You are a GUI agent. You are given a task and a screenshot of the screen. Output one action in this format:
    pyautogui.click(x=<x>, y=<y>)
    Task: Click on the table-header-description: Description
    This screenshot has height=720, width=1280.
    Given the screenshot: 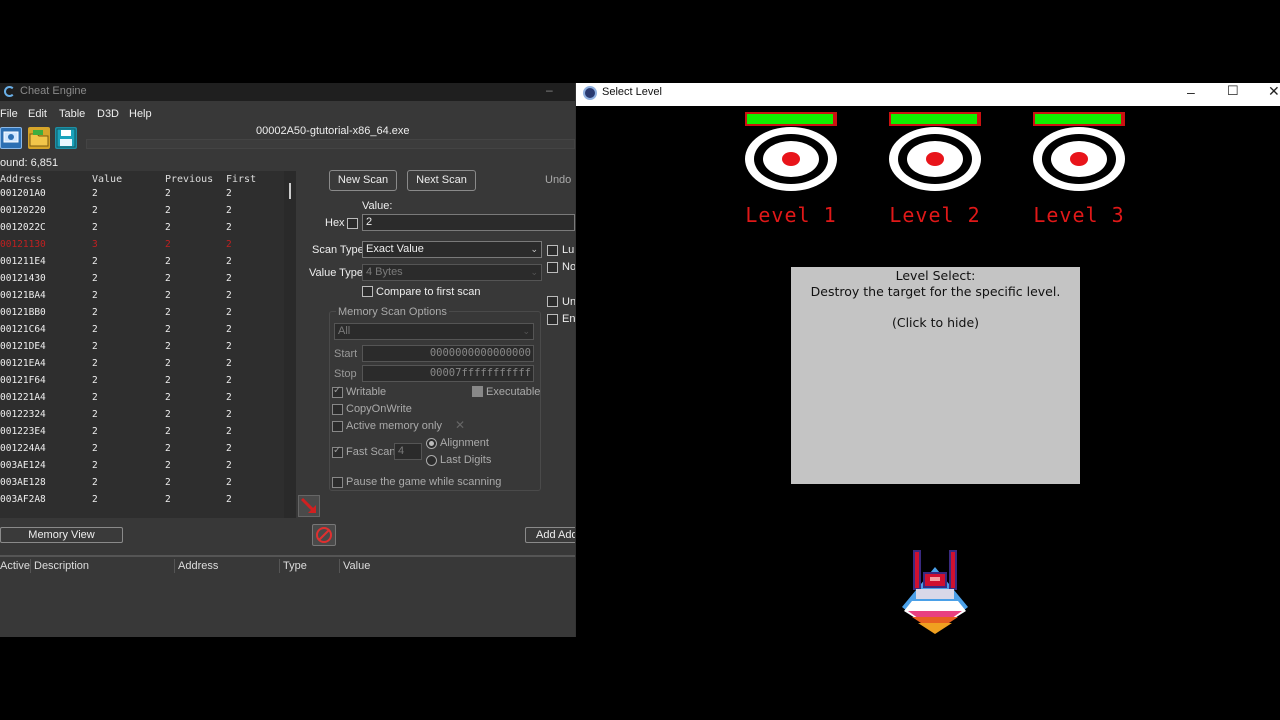 What is the action you would take?
    pyautogui.click(x=61, y=566)
    